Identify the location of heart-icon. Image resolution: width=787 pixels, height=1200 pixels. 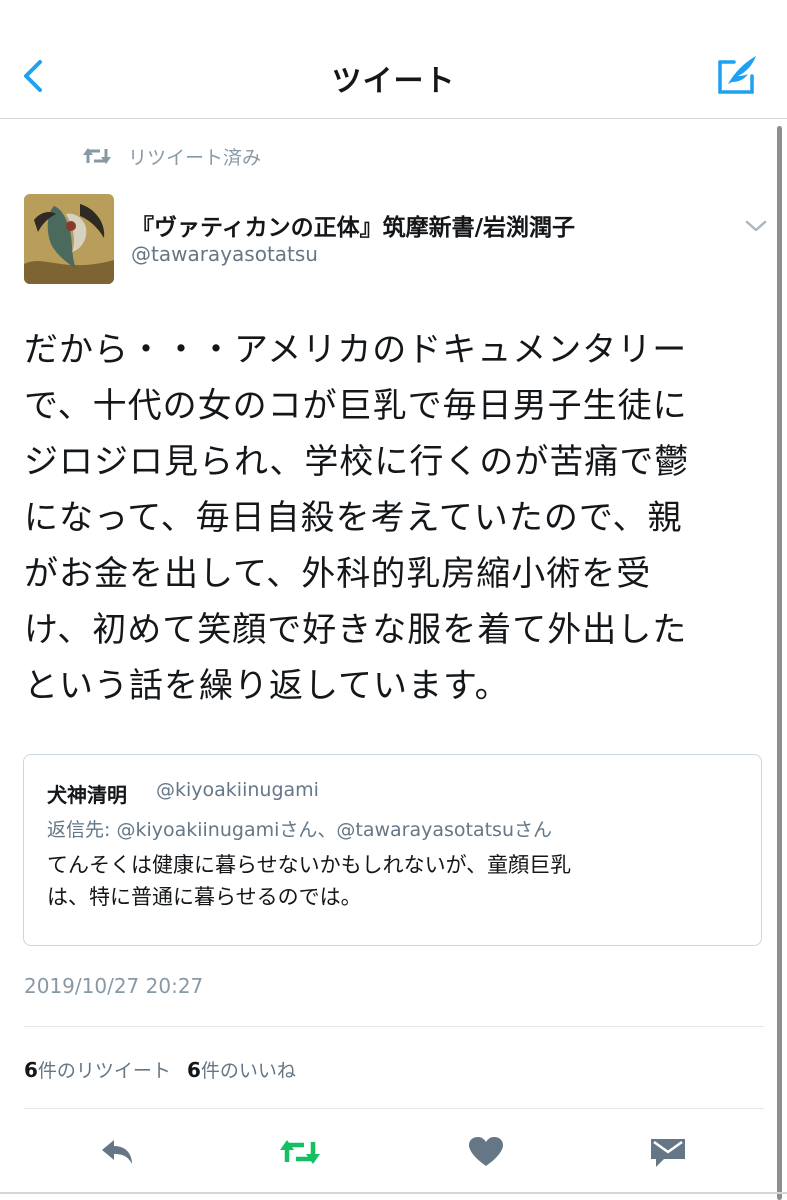
(486, 1151).